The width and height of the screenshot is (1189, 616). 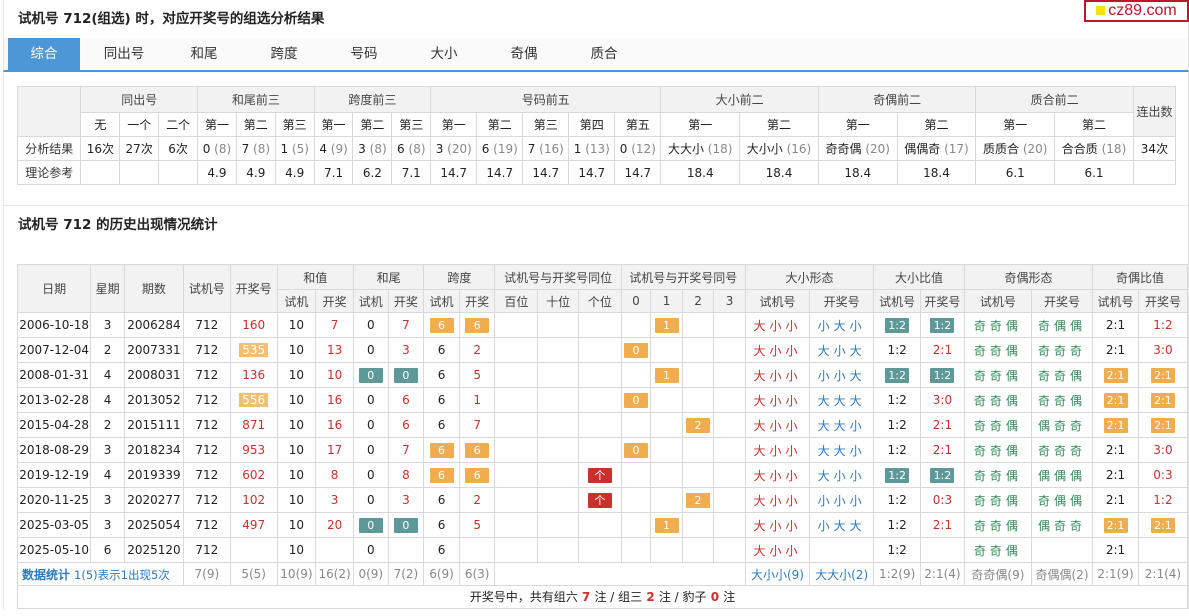 What do you see at coordinates (334, 525) in the screenshot?
I see `history-cell: 20` at bounding box center [334, 525].